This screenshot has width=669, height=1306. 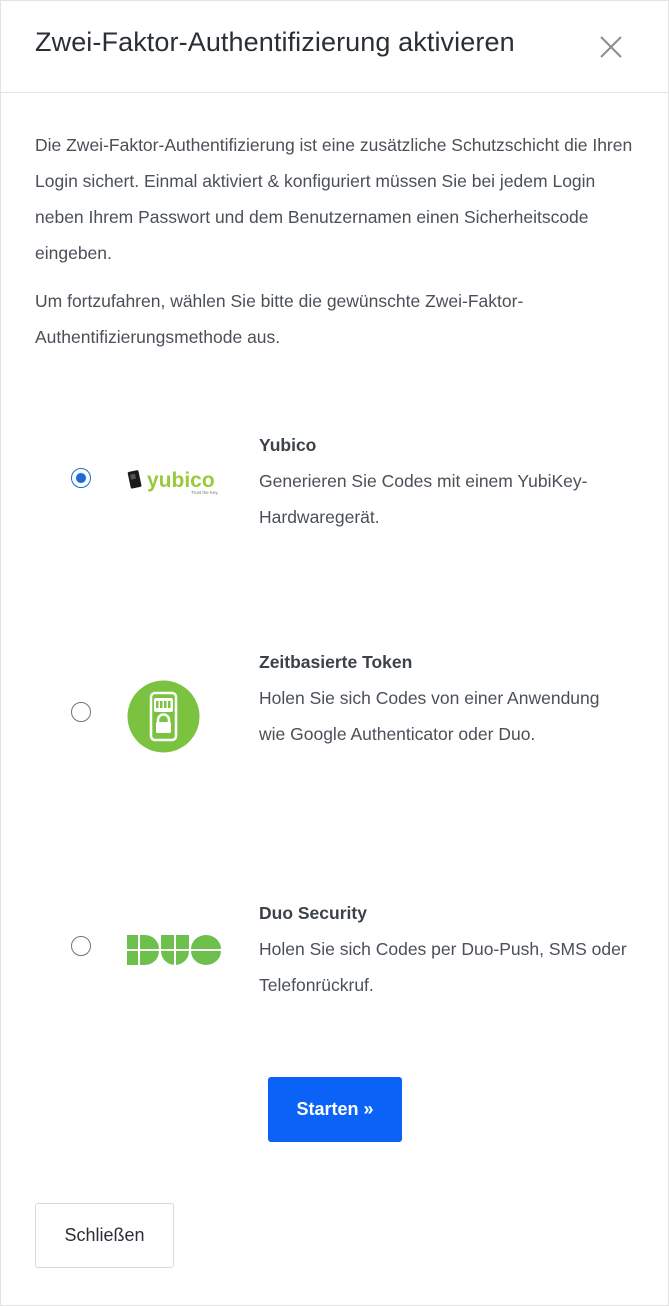 I want to click on option-title: Yubico, so click(x=288, y=445).